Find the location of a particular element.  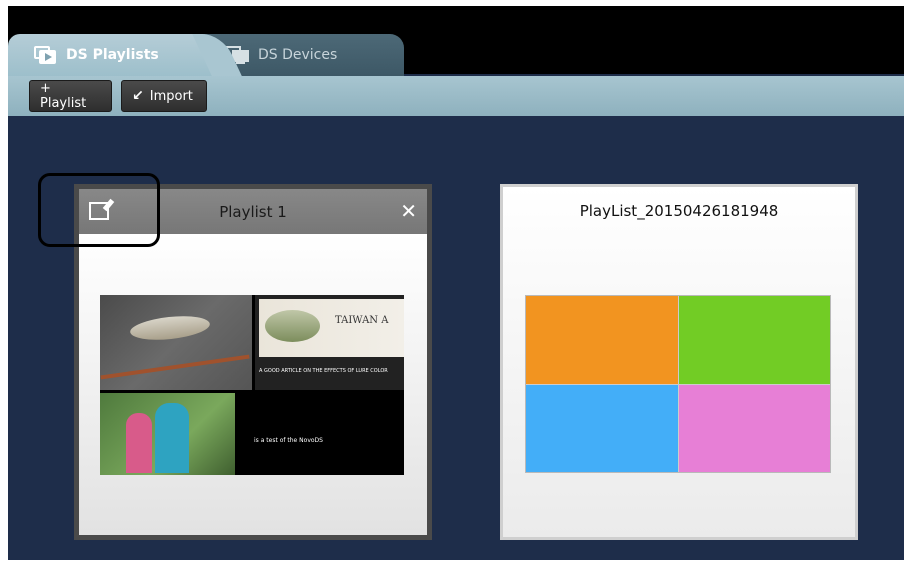

add-playlist-button: + Playlist is located at coordinates (70, 96).